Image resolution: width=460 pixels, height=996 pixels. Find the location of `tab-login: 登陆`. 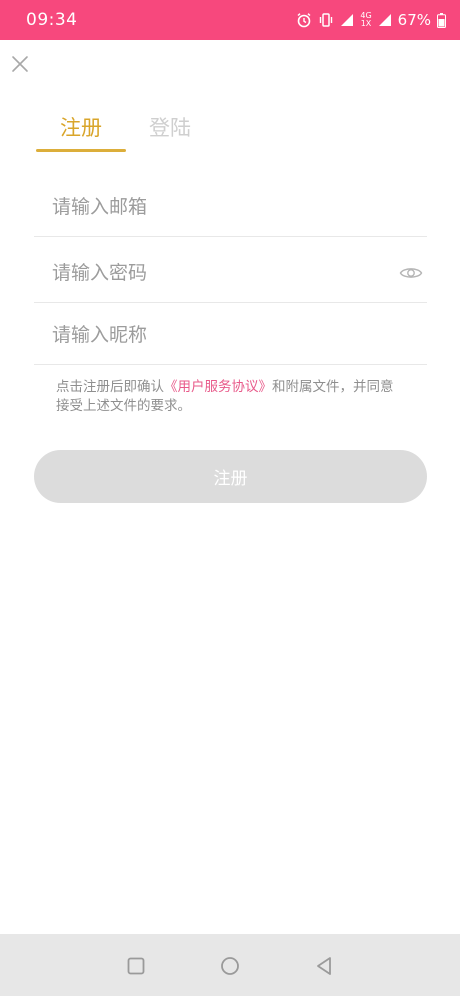

tab-login: 登陆 is located at coordinates (170, 132).